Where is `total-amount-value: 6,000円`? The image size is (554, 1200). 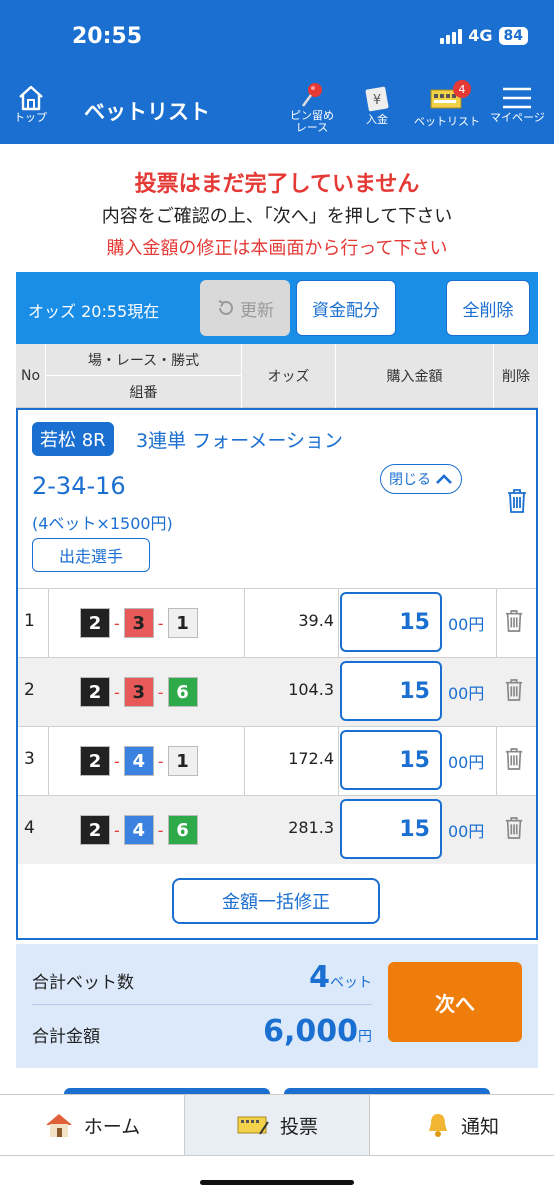
total-amount-value: 6,000円 is located at coordinates (317, 1031).